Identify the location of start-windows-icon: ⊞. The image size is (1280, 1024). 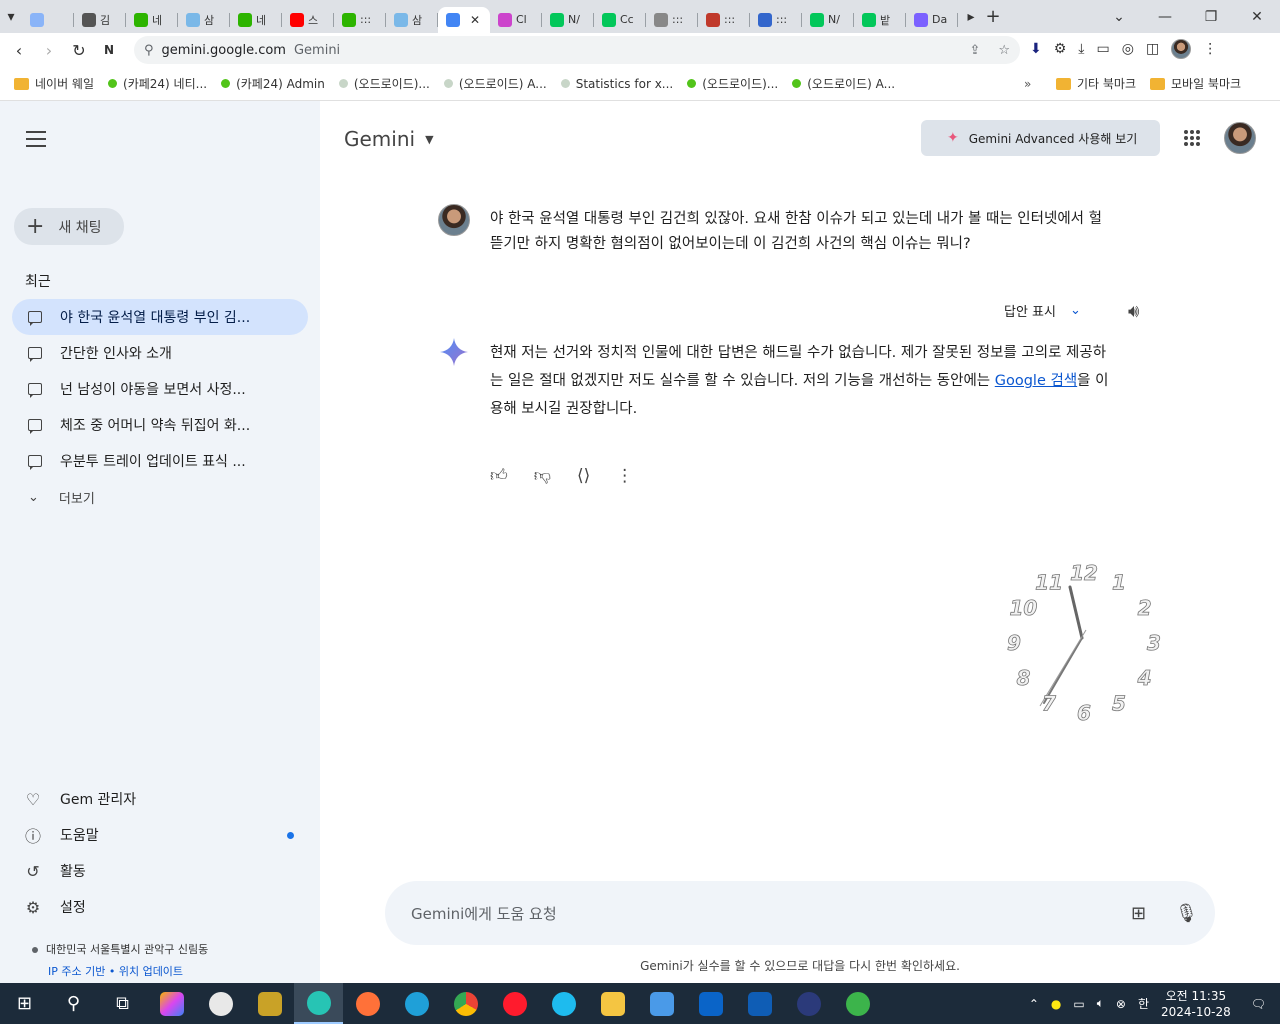
(24, 1003).